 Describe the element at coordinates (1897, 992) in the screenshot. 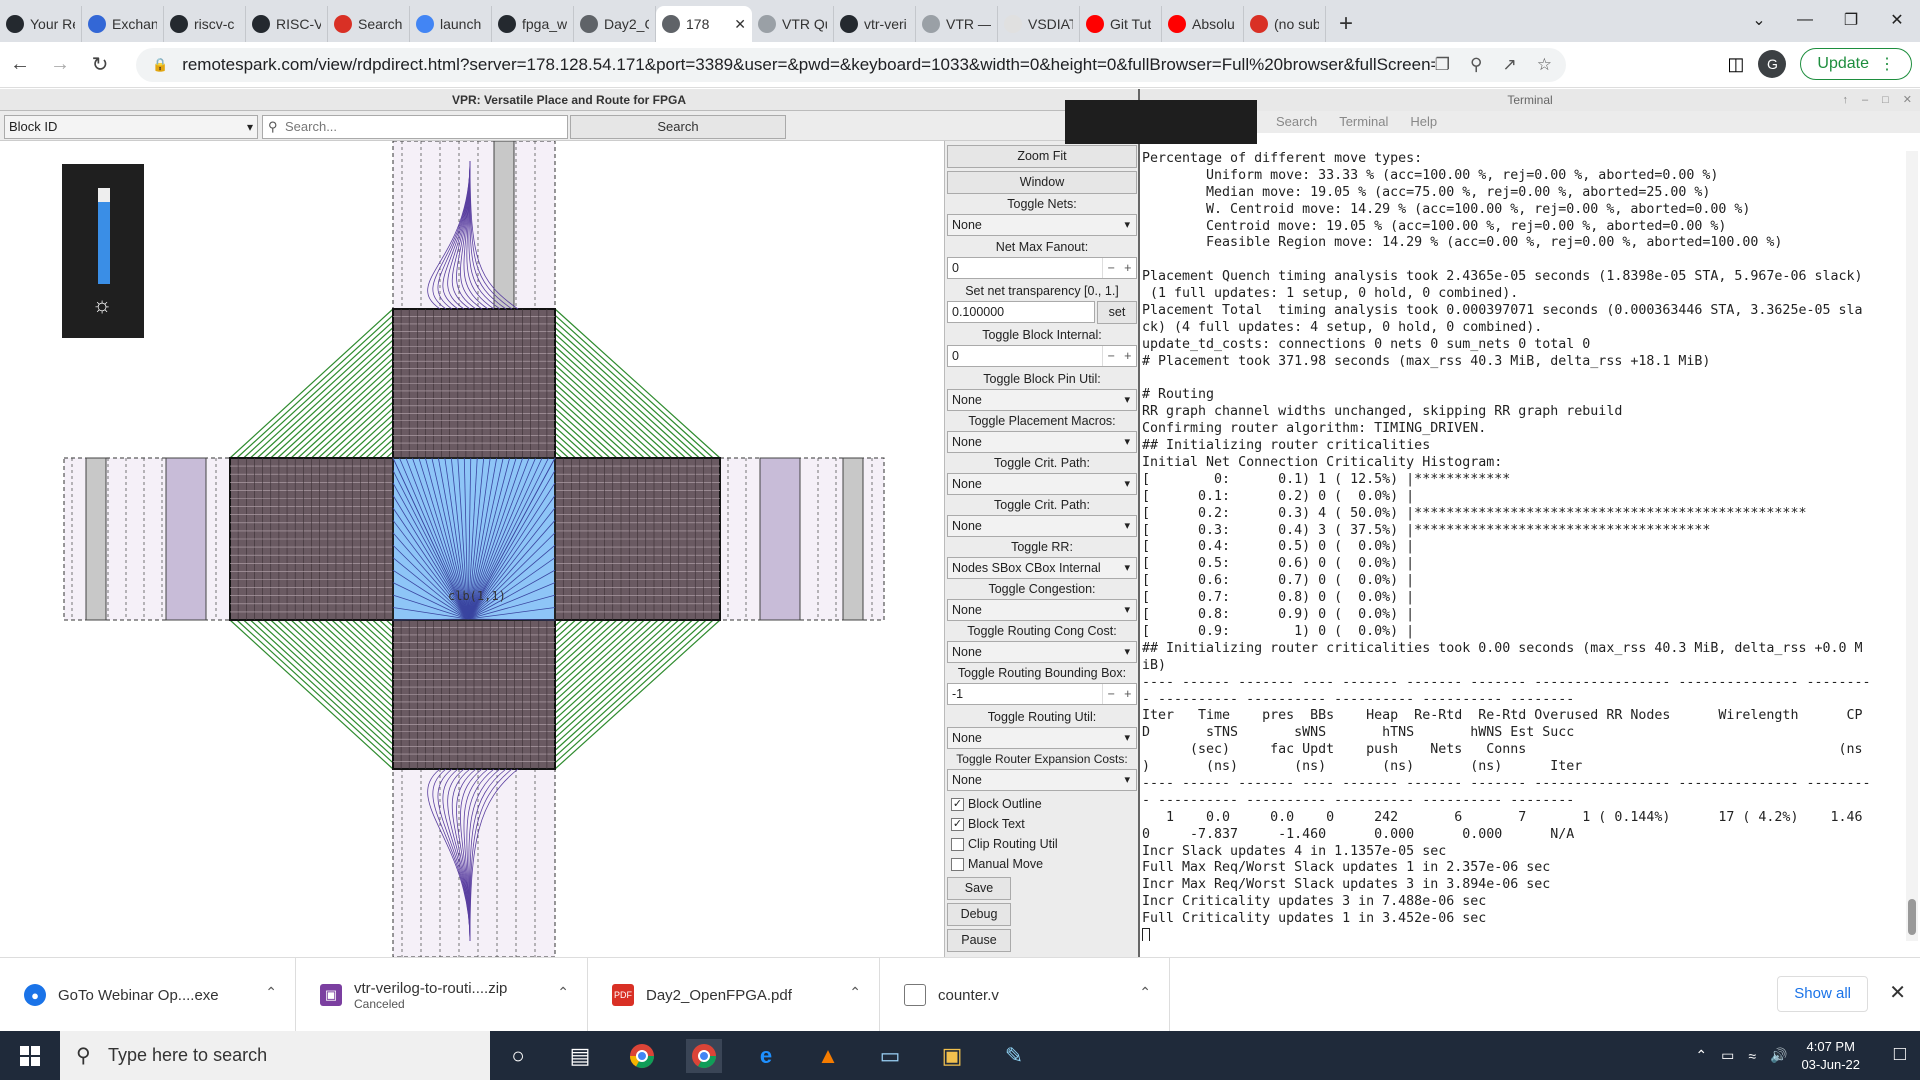

I see `close-downloads-icon: ✕` at that location.